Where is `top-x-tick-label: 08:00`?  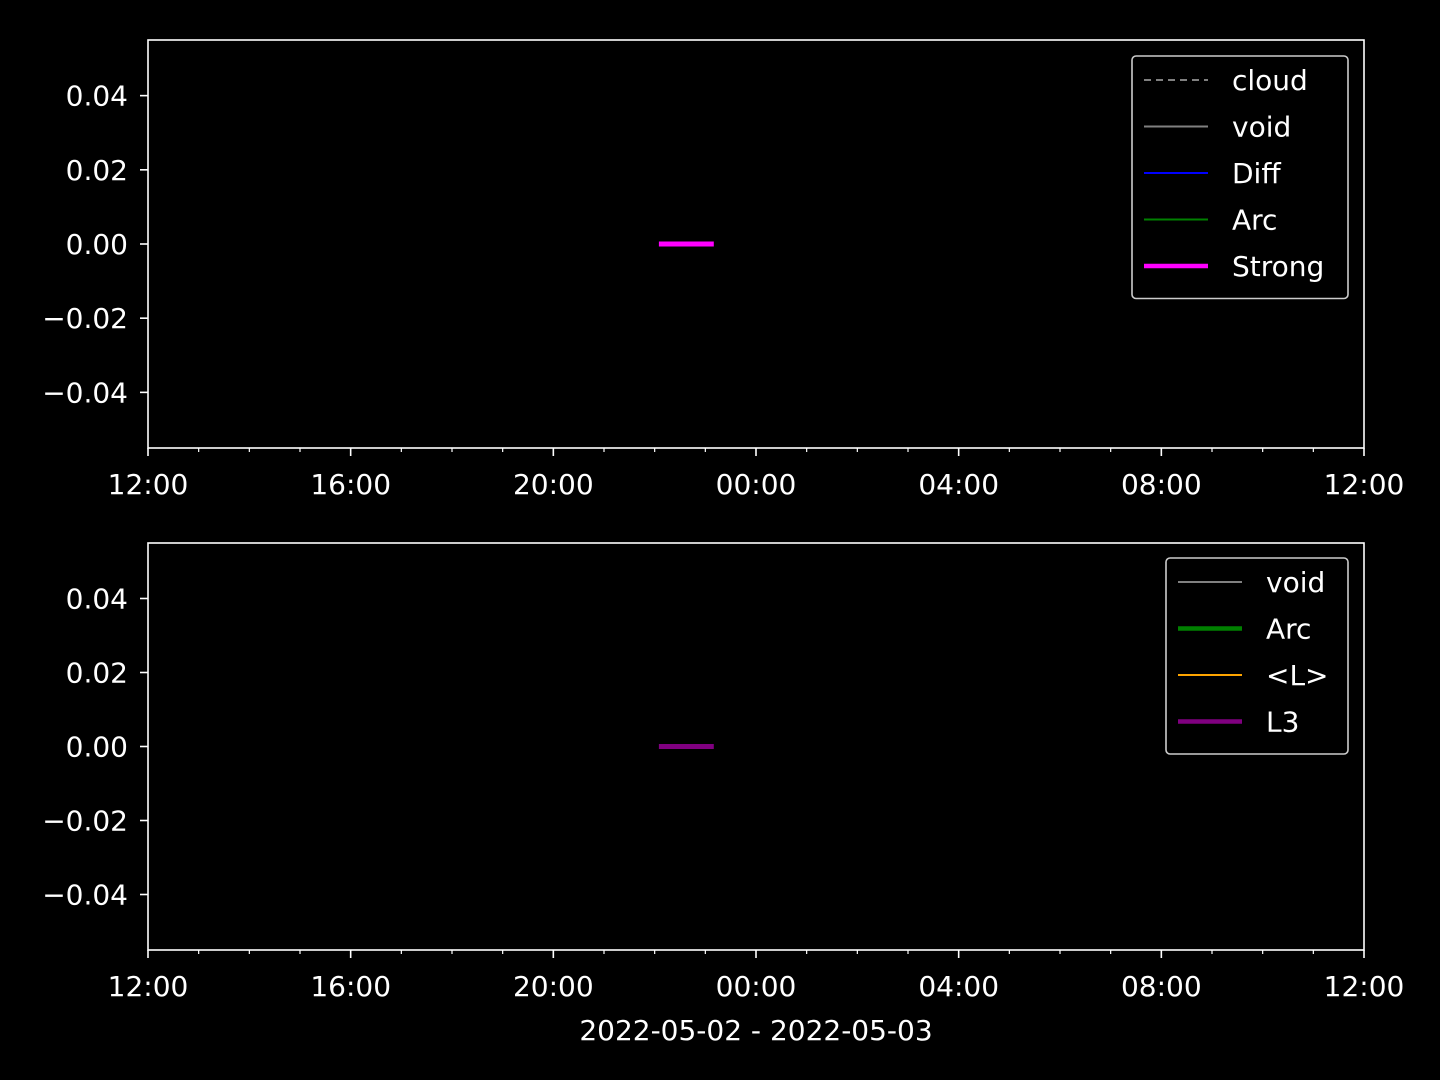 top-x-tick-label: 08:00 is located at coordinates (1161, 484).